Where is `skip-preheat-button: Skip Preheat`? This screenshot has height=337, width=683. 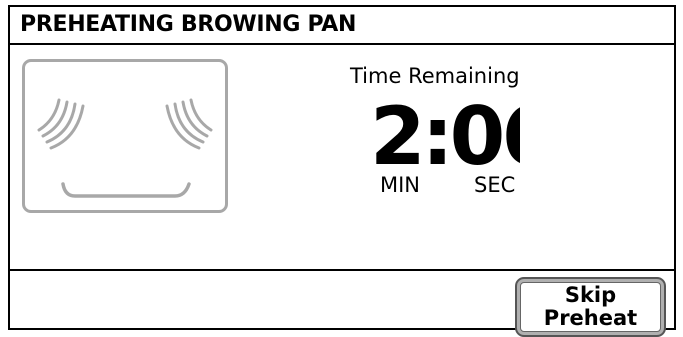 skip-preheat-button: Skip Preheat is located at coordinates (590, 307).